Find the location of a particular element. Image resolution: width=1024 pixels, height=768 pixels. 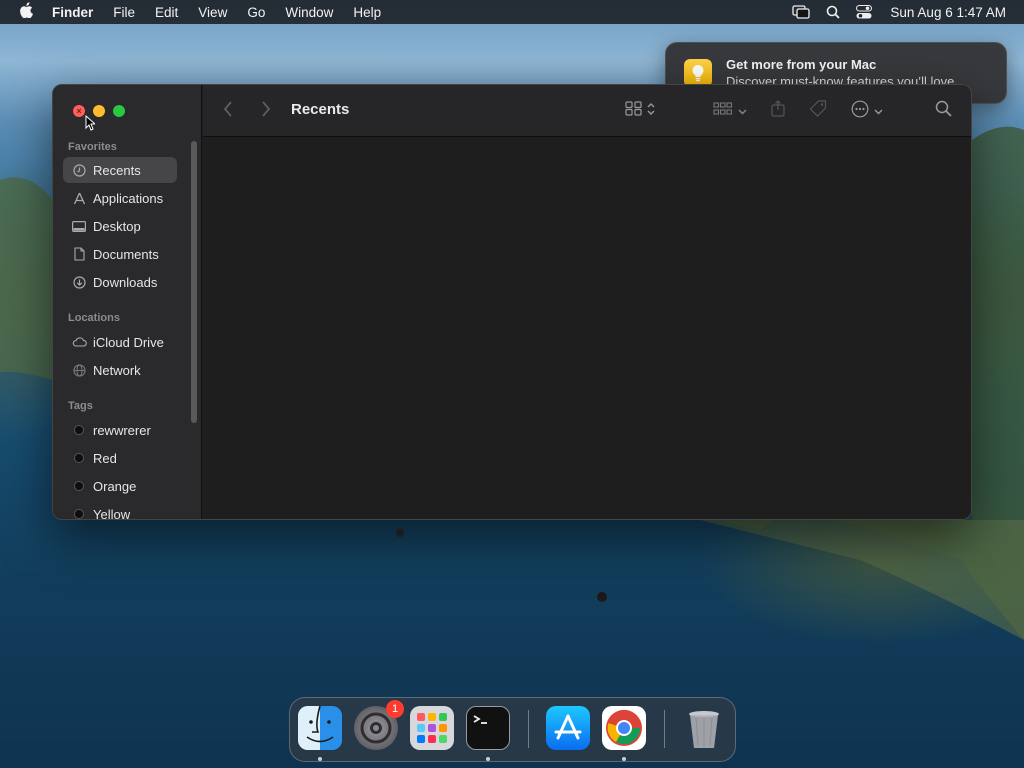

sidebar-item-label: Desktop is located at coordinates (117, 226).